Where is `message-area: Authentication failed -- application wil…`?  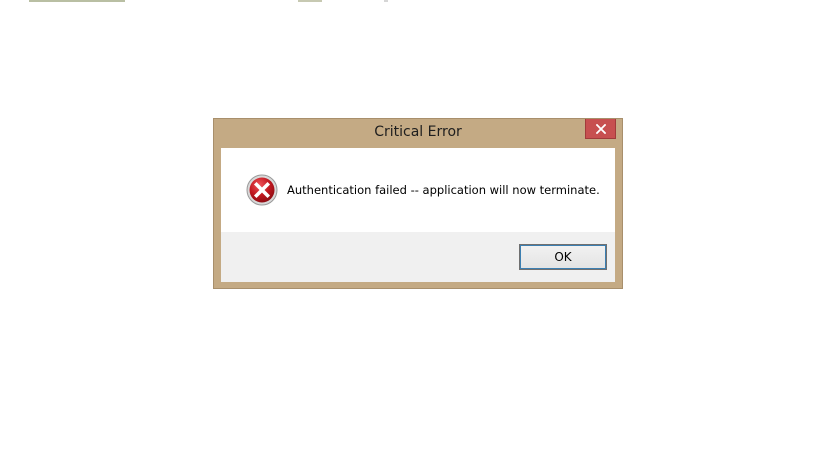 message-area: Authentication failed -- application wil… is located at coordinates (418, 190).